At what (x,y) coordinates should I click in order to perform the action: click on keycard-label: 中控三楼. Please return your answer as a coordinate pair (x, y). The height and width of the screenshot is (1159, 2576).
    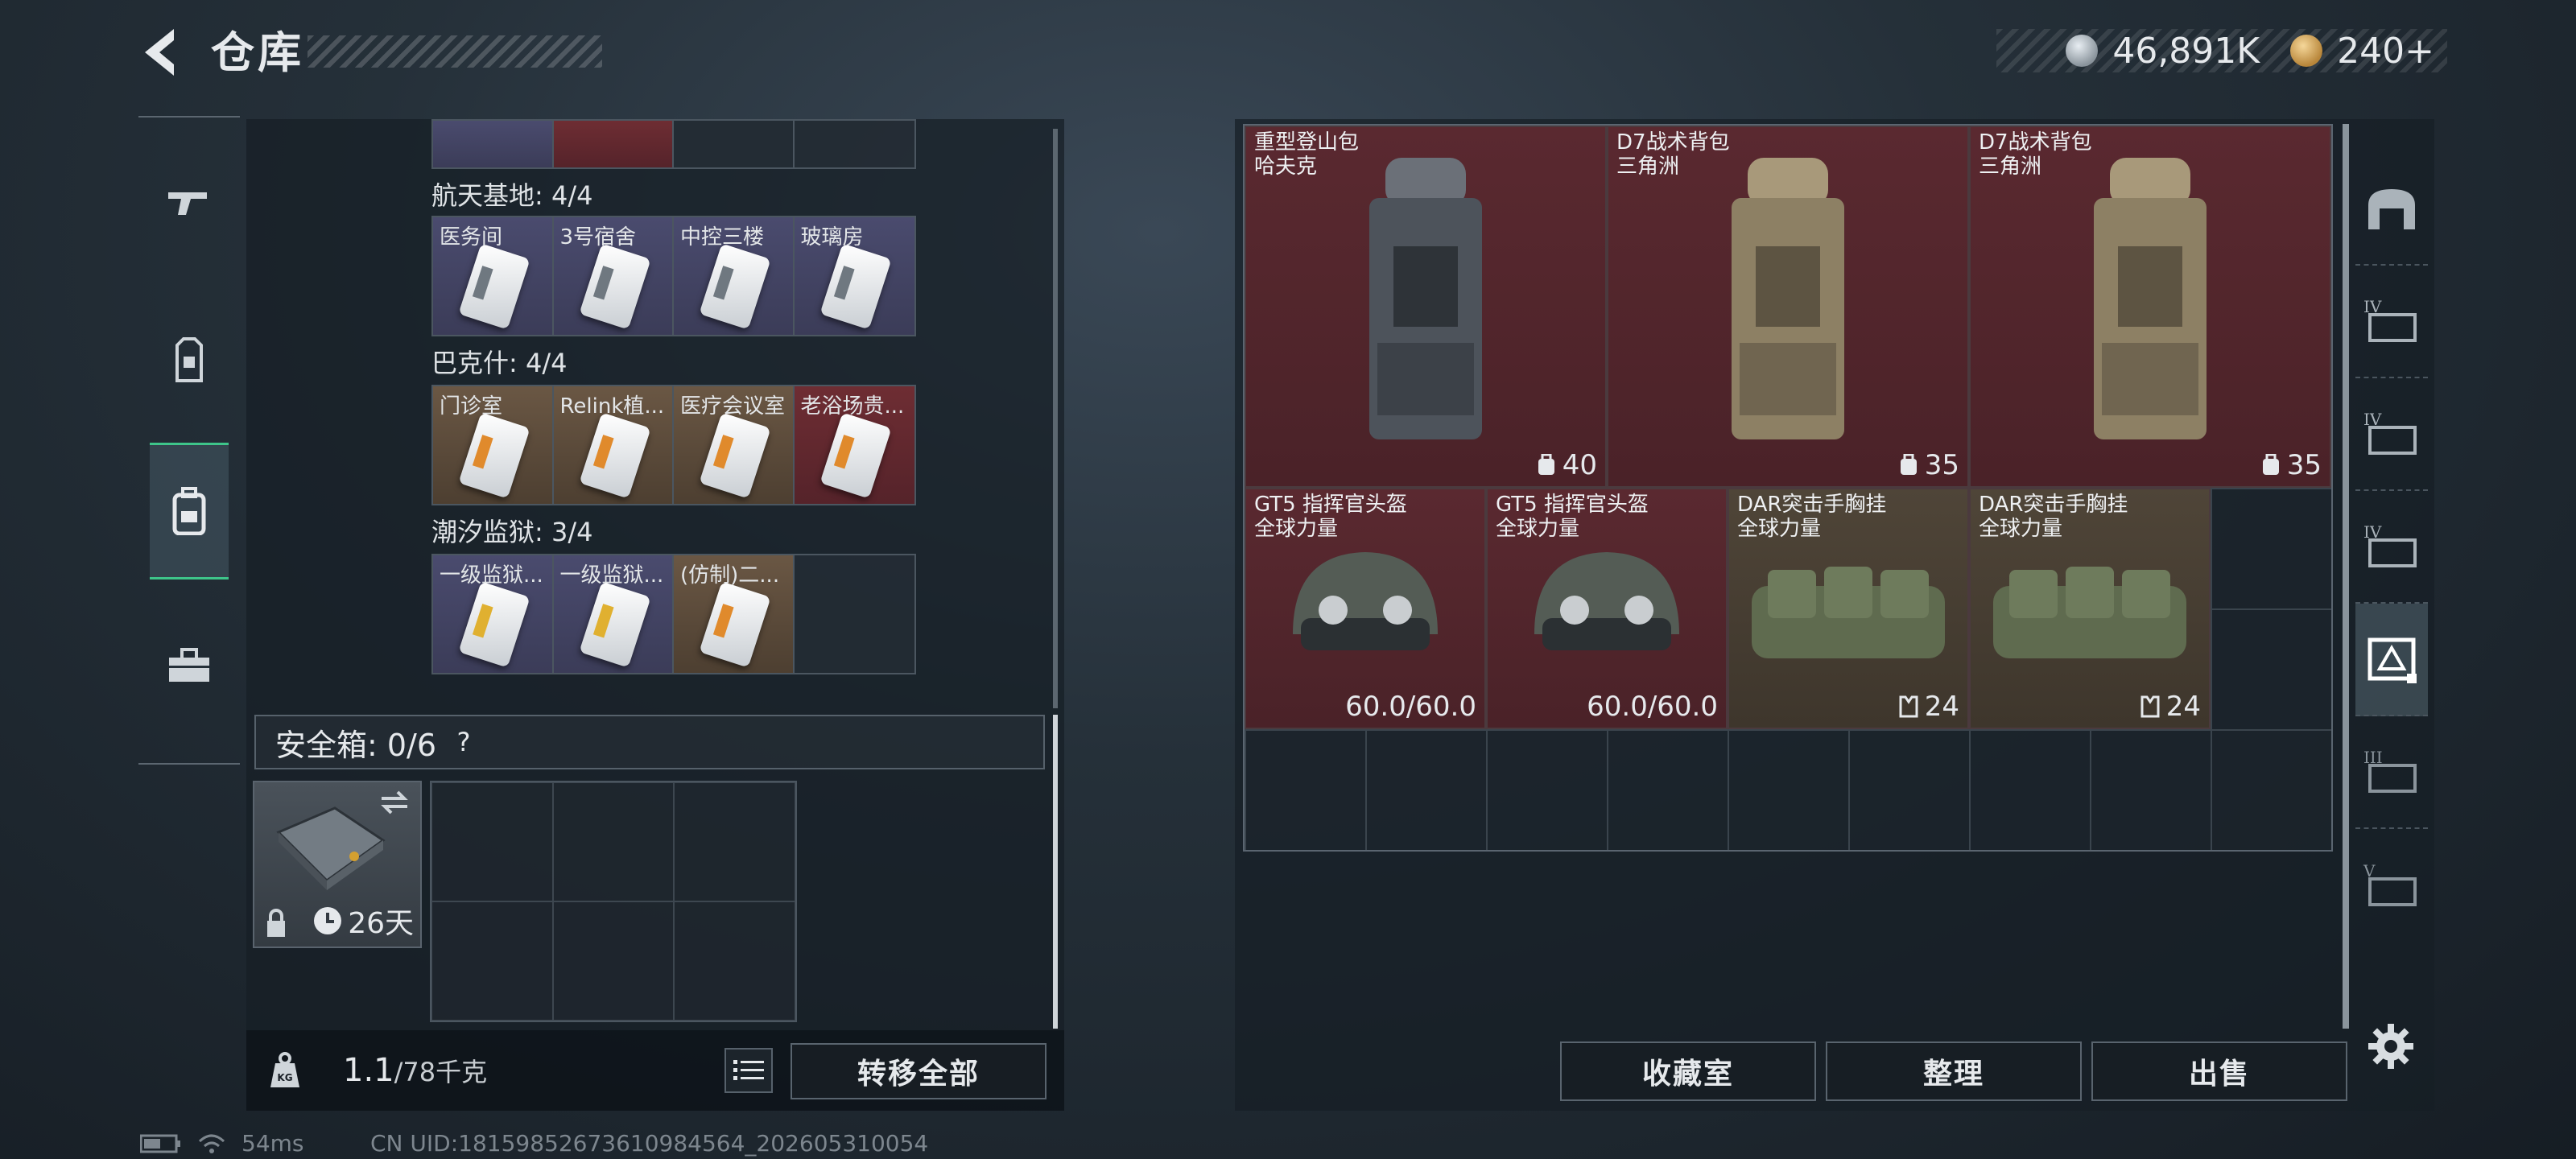
    Looking at the image, I should click on (722, 237).